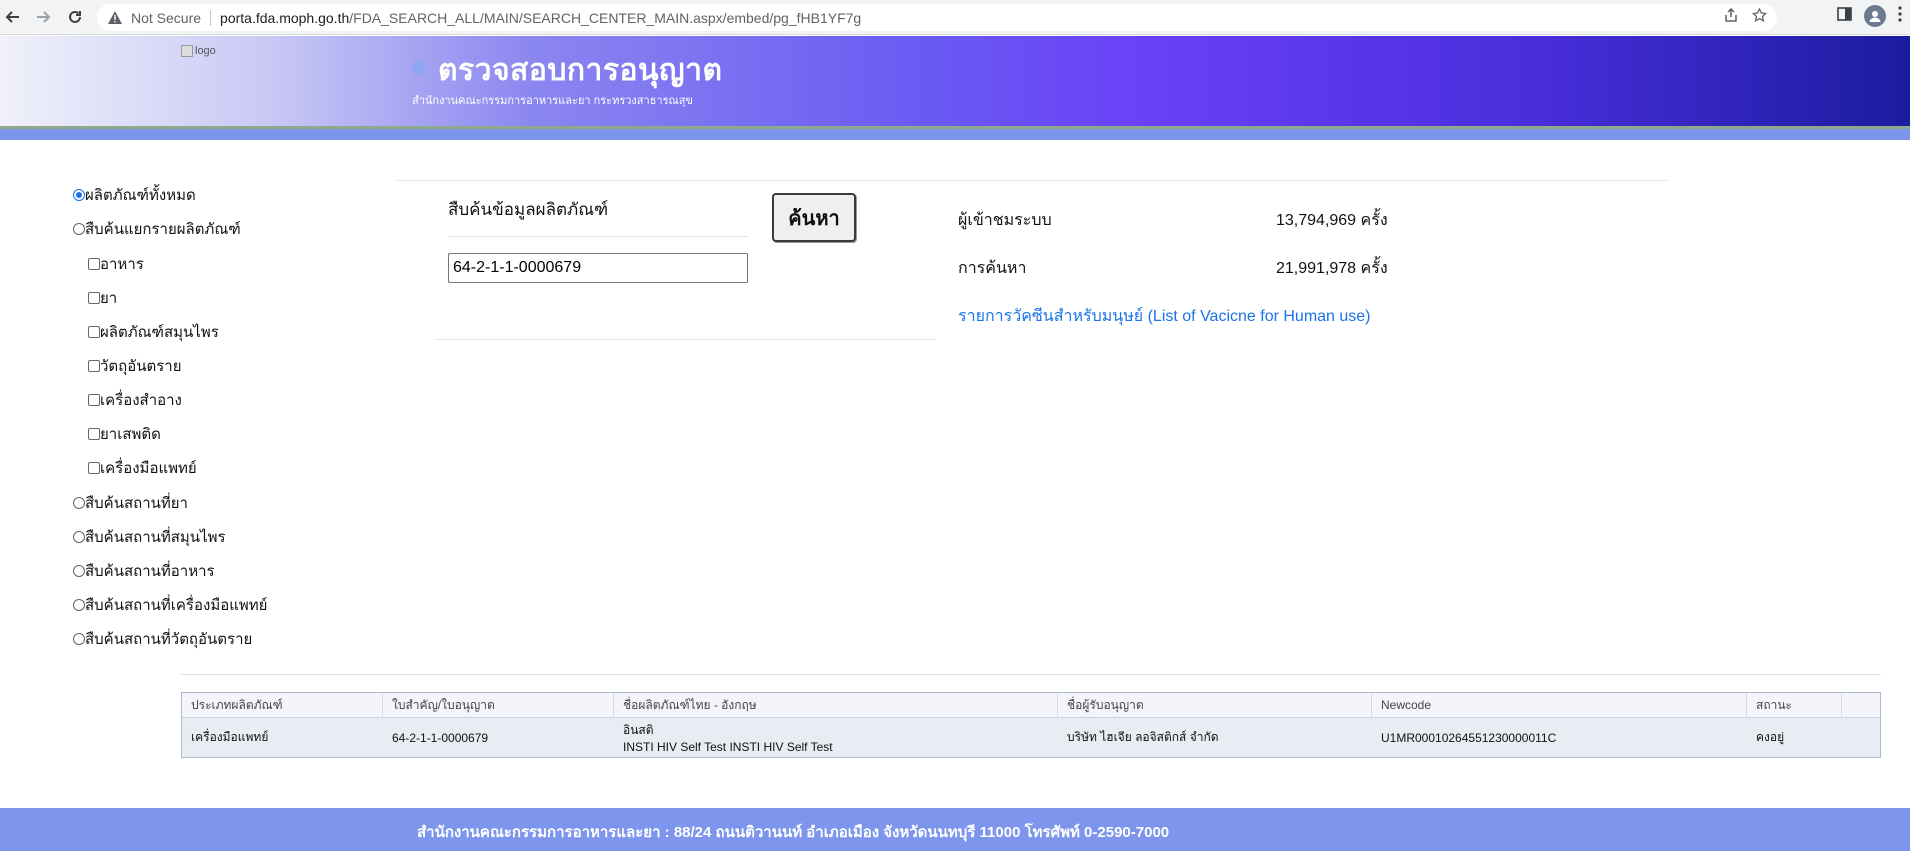 This screenshot has height=854, width=1910. Describe the element at coordinates (282, 705) in the screenshot. I see `column-header-type: ประเภทผลิตภัณฑ์` at that location.